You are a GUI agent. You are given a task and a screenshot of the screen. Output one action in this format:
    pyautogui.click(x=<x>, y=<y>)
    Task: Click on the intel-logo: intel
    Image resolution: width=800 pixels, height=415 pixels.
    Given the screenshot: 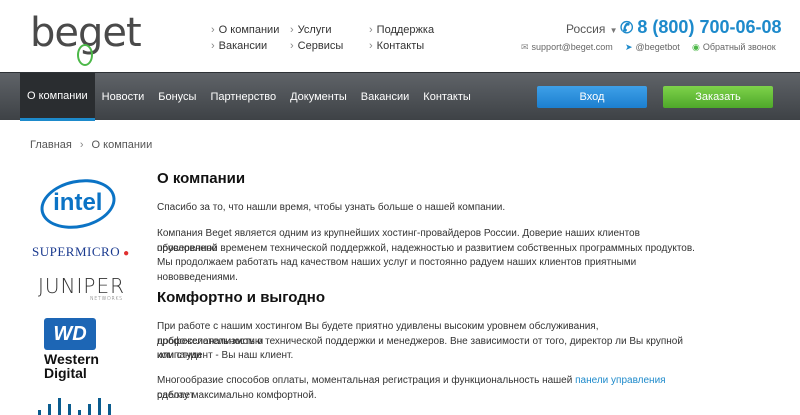 What is the action you would take?
    pyautogui.click(x=78, y=204)
    